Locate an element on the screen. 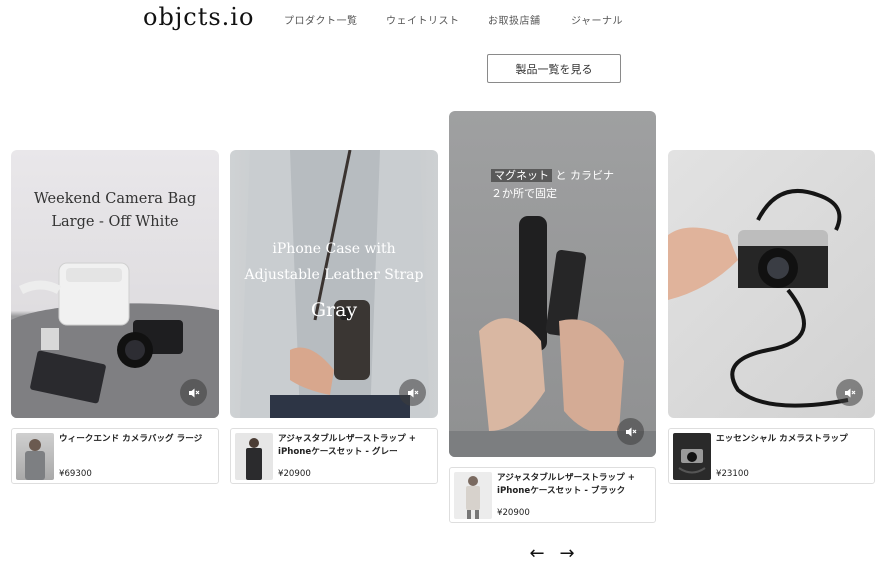 Image resolution: width=886 pixels, height=578 pixels. nav-stores: お取扱店舗 is located at coordinates (514, 19).